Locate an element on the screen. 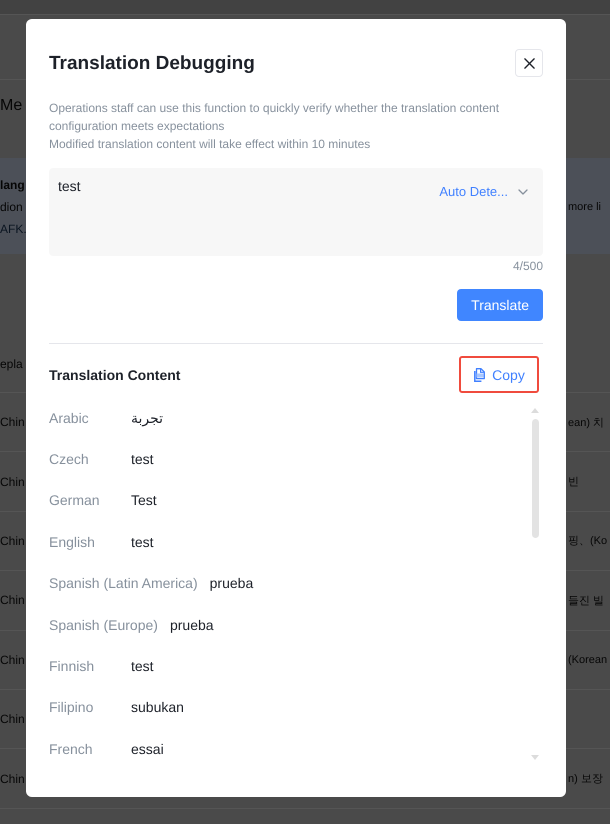 The width and height of the screenshot is (610, 824). notice-text: more li is located at coordinates (585, 207).